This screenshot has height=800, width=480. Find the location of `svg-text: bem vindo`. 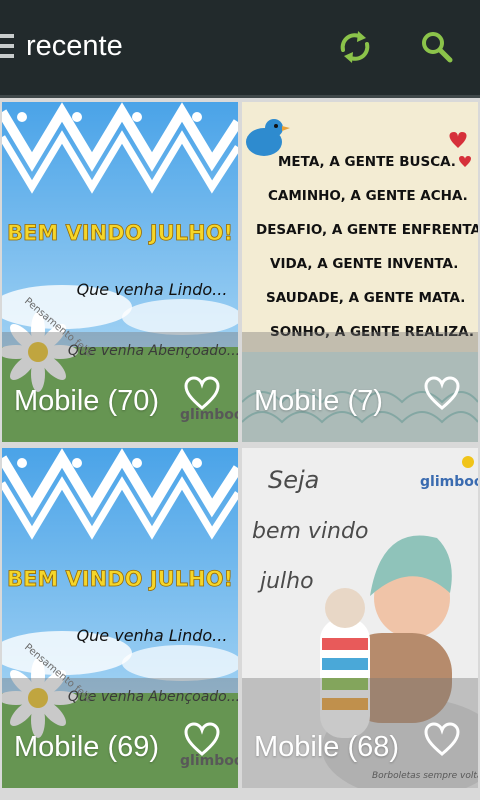

svg-text: bem vindo is located at coordinates (310, 531).